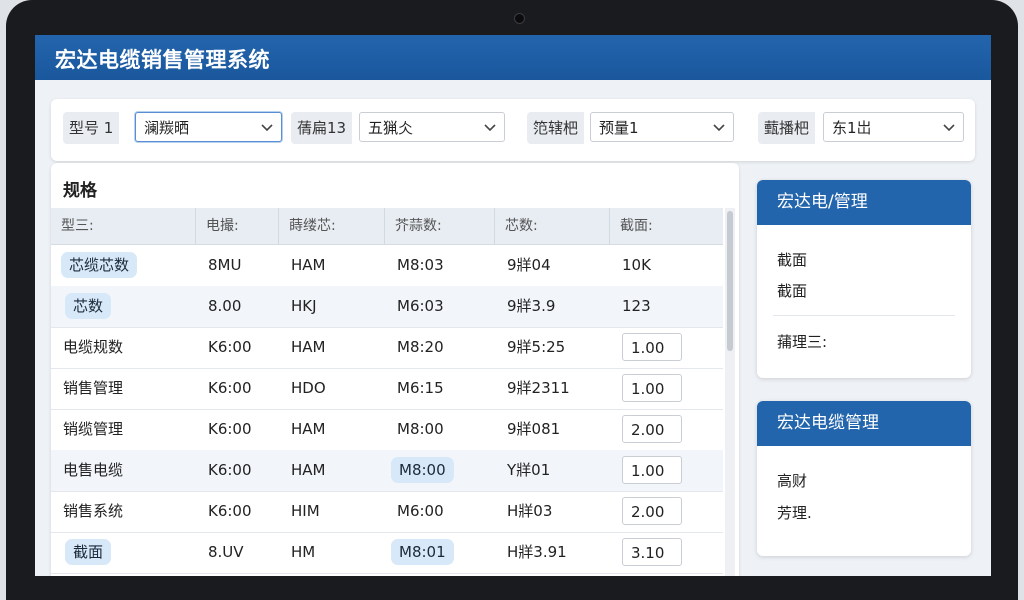 The height and width of the screenshot is (600, 1024). I want to click on section-input: 3.10, so click(652, 552).